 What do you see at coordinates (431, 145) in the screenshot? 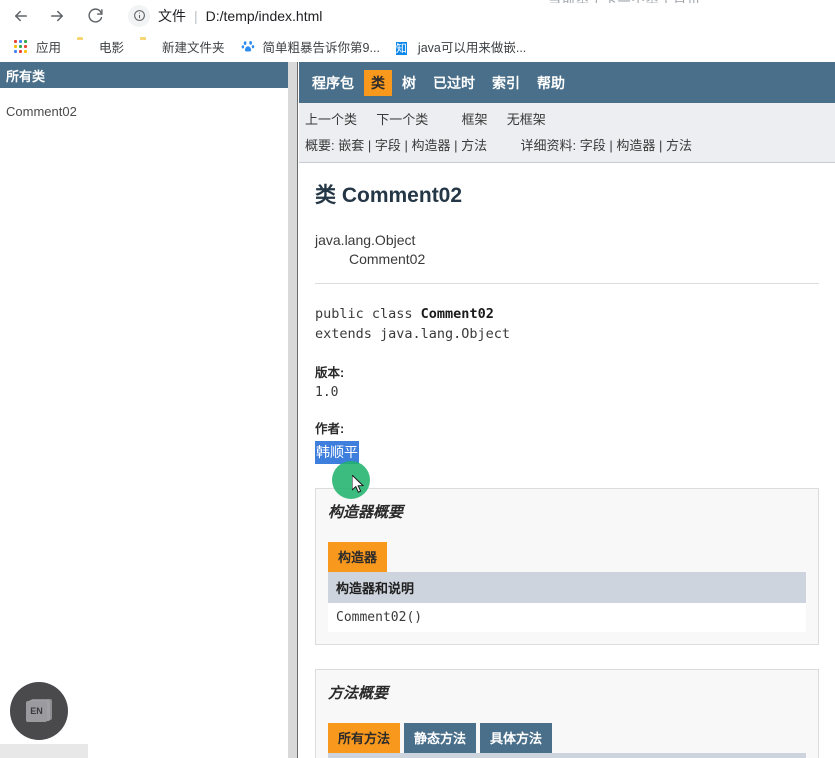
I see `summary-constructors: 构造器` at bounding box center [431, 145].